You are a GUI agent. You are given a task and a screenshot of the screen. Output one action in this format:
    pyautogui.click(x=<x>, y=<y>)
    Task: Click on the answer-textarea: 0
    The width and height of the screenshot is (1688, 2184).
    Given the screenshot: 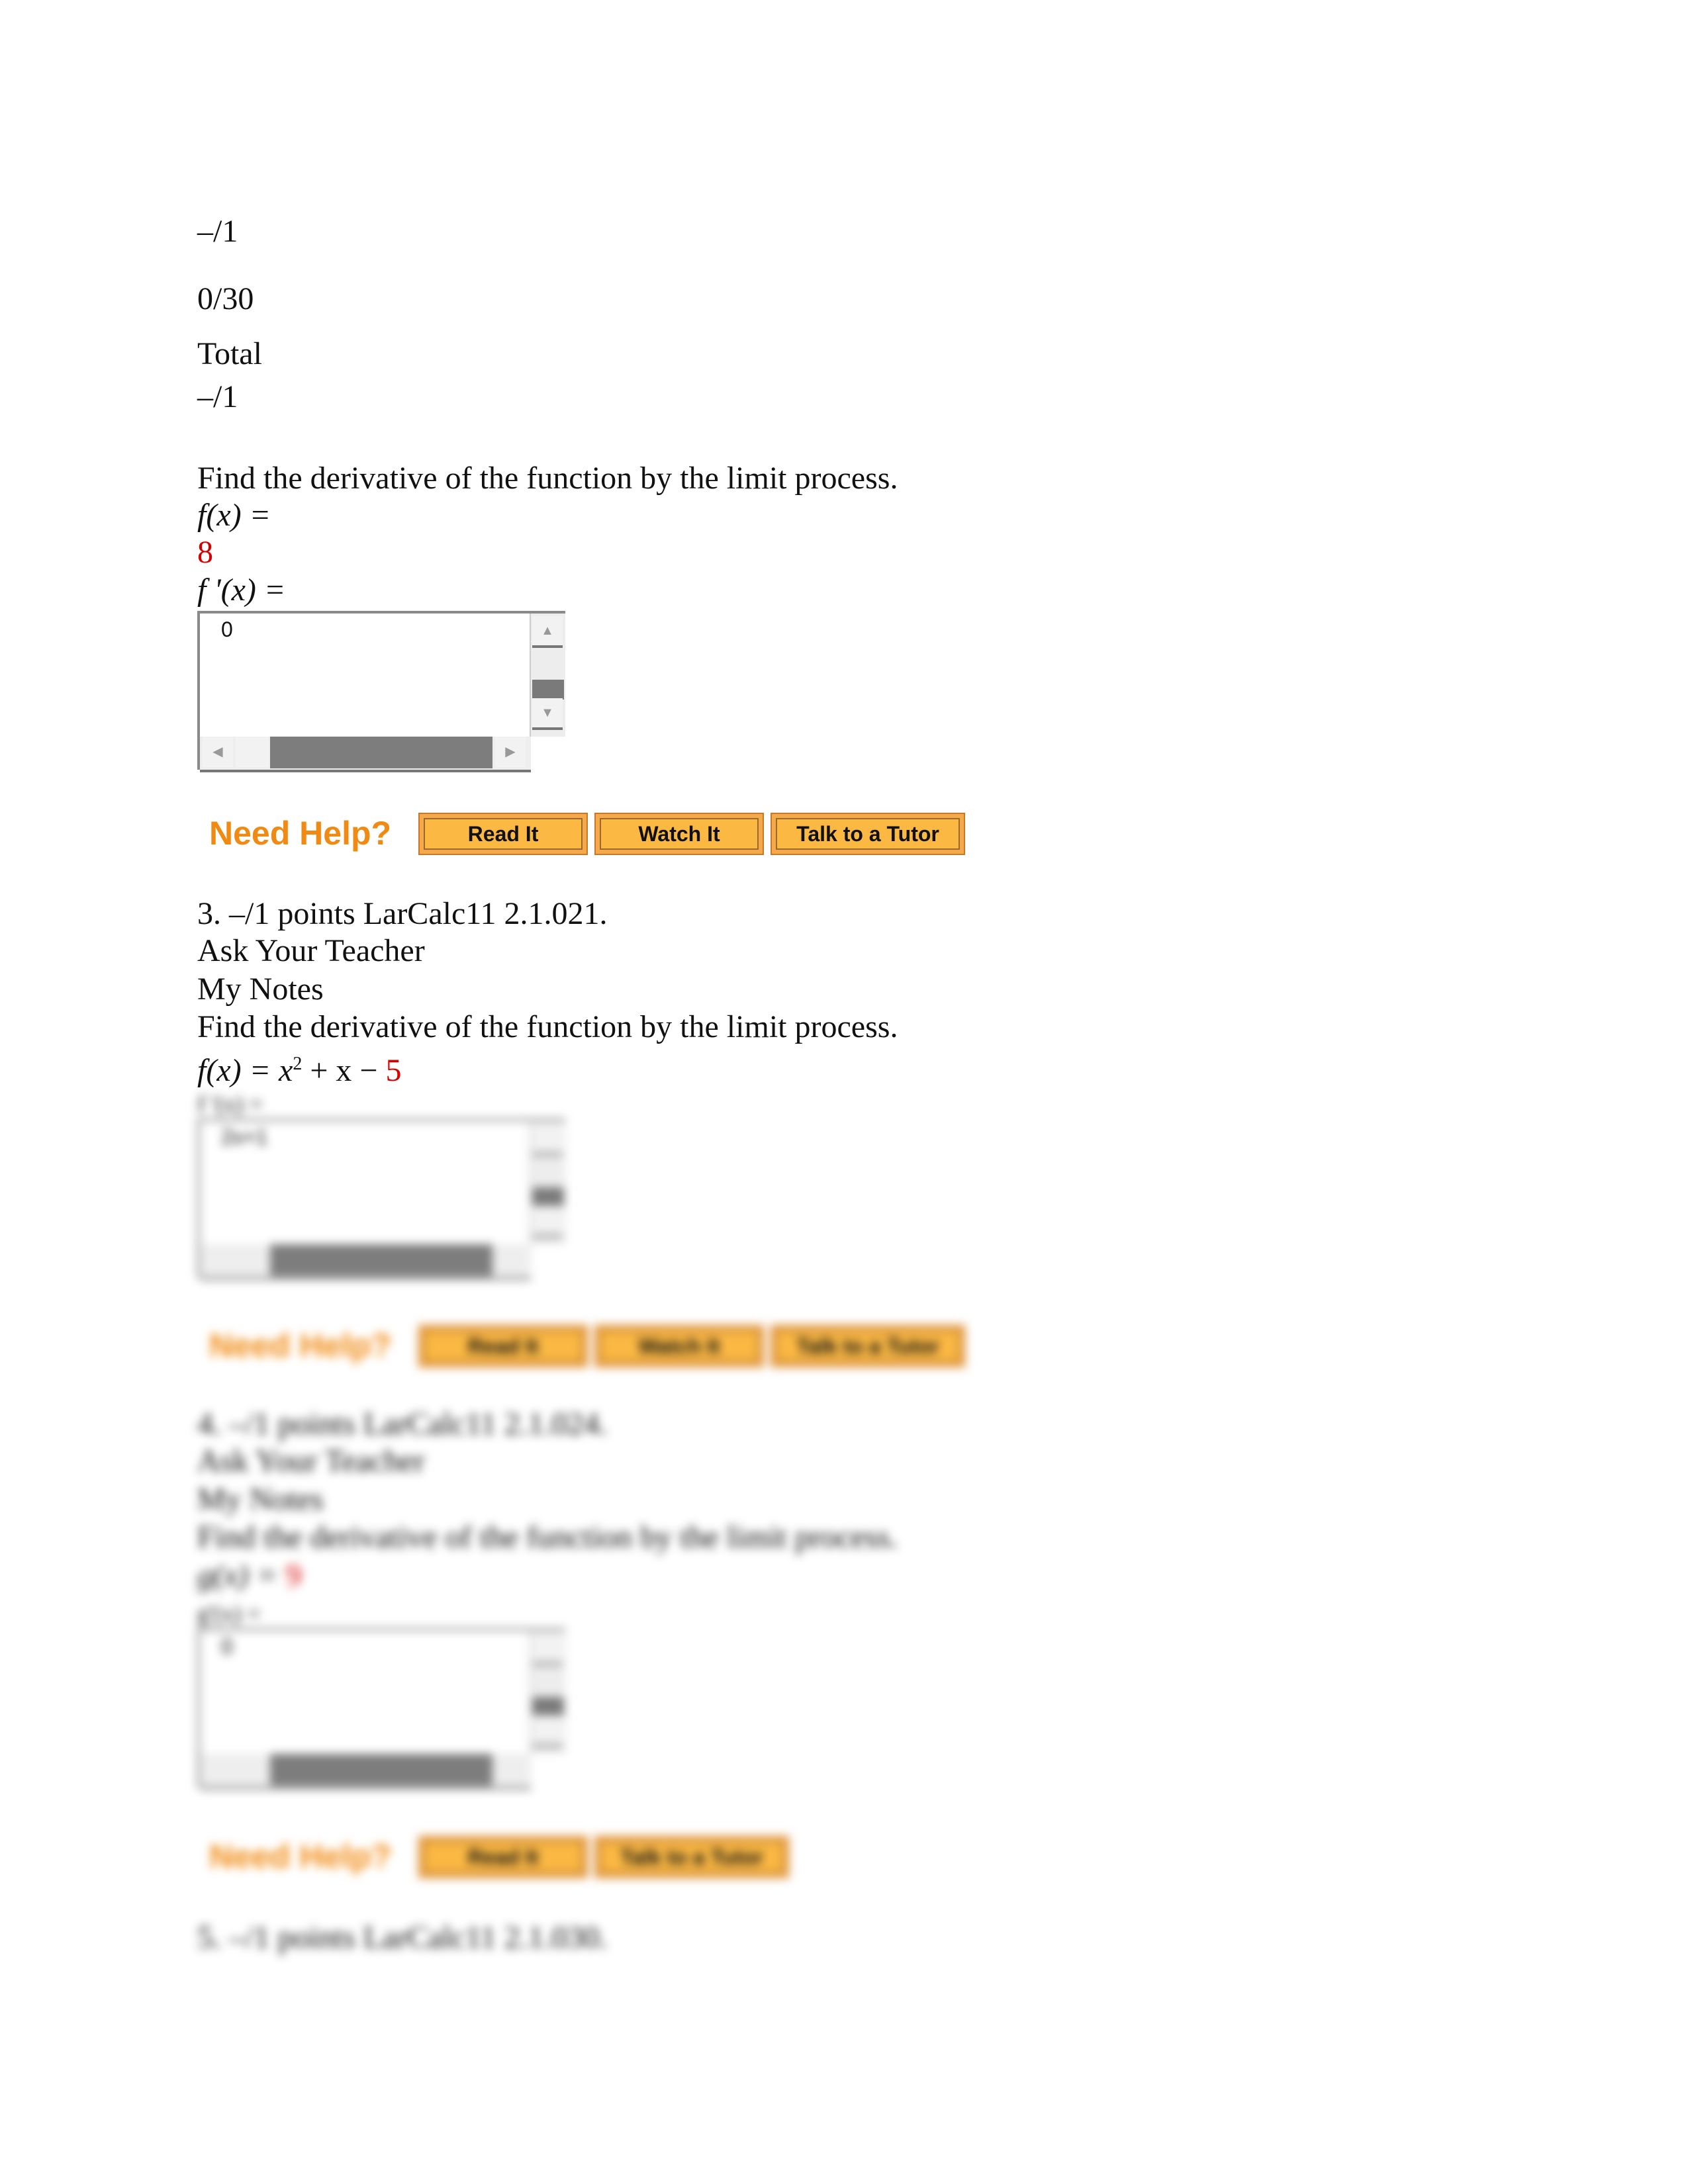 What is the action you would take?
    pyautogui.click(x=381, y=1709)
    